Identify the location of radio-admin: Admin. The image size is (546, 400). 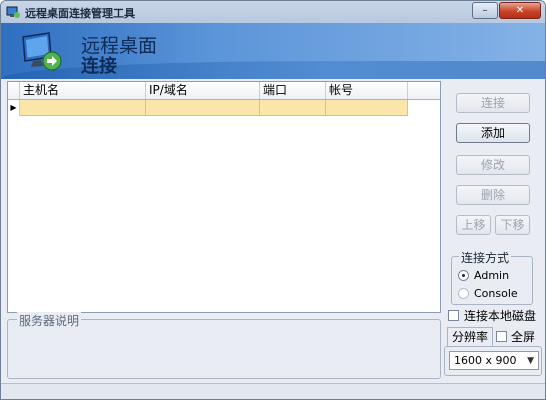
(483, 275).